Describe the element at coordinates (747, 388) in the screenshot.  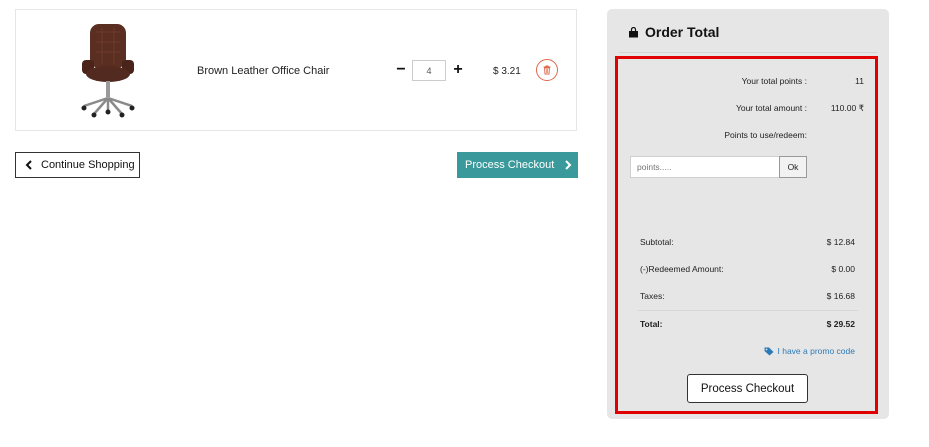
I see `order-process-checkout-button: Process Checkout` at that location.